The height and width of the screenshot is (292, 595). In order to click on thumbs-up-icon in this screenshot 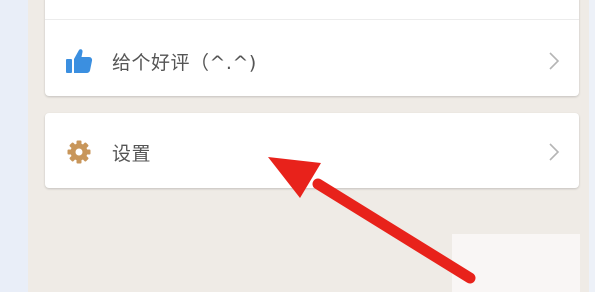, I will do `click(79, 61)`.